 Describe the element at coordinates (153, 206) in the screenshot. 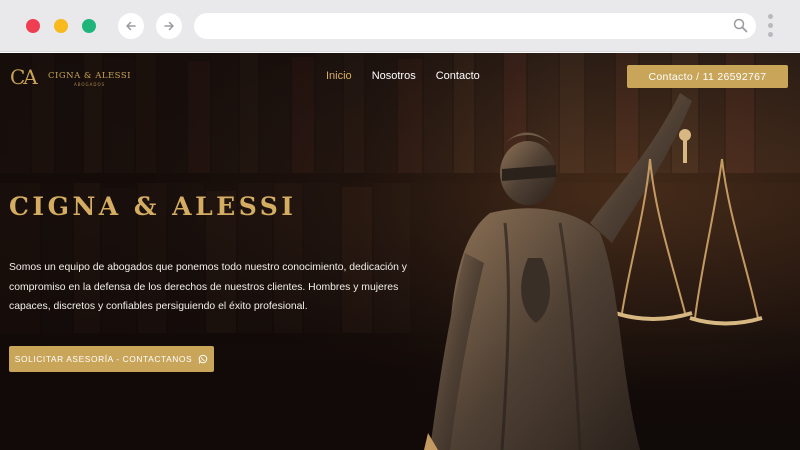

I see `hero-title: CIGNA & ALESSI` at that location.